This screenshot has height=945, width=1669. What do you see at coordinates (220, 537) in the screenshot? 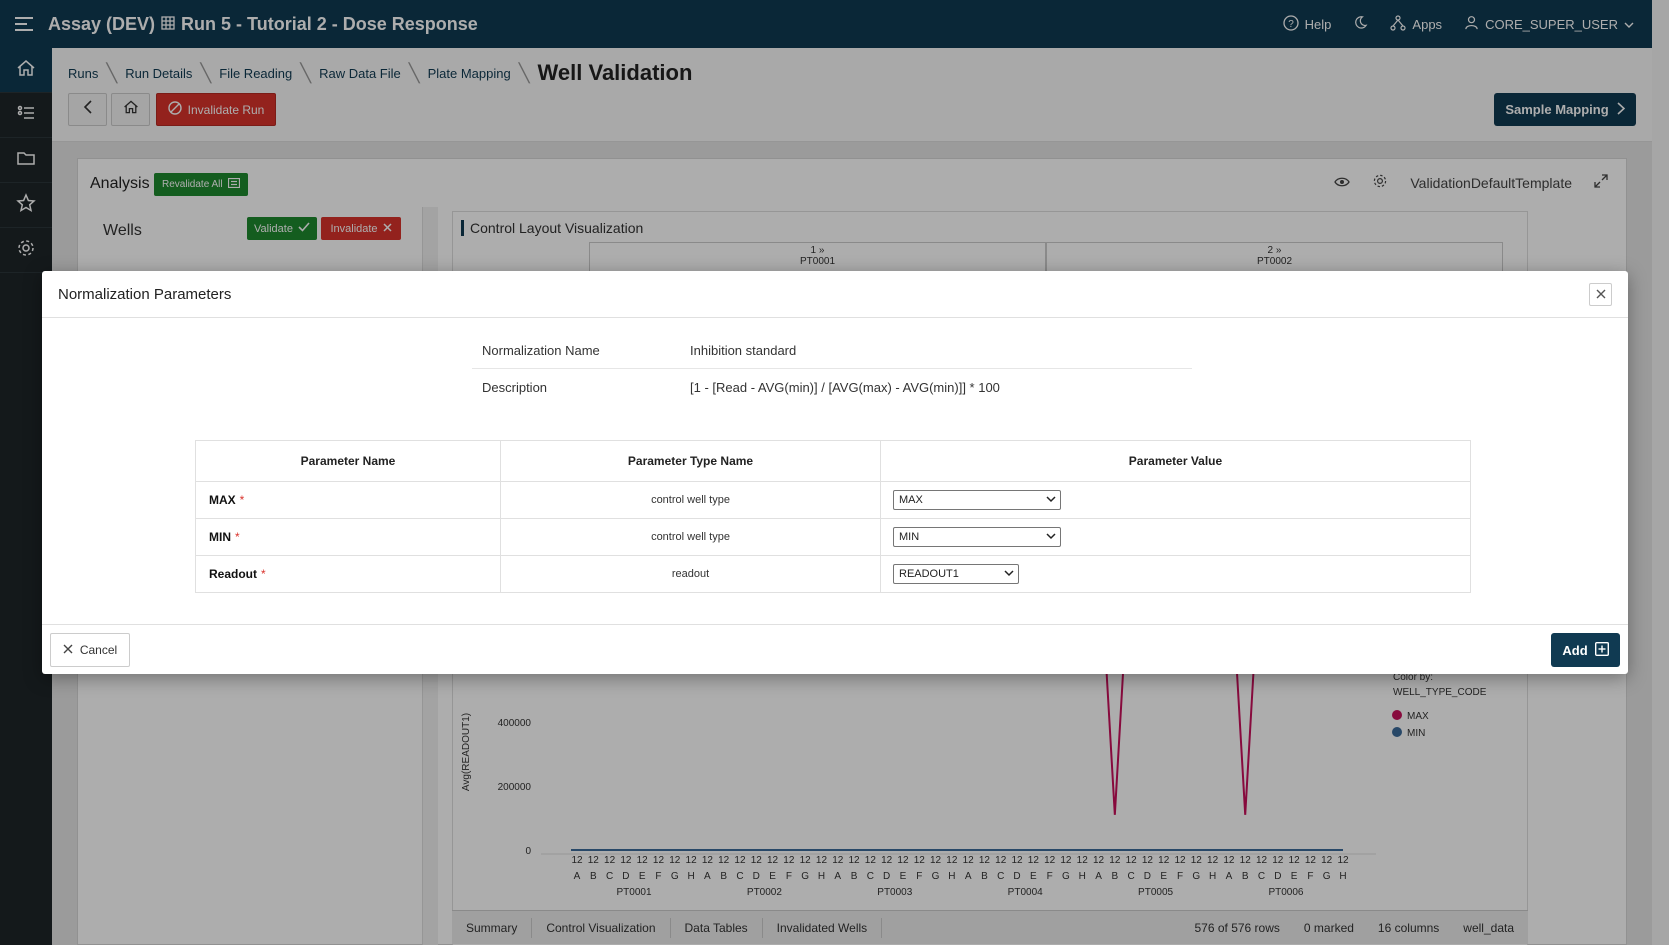
I see `parameter-name: MIN` at bounding box center [220, 537].